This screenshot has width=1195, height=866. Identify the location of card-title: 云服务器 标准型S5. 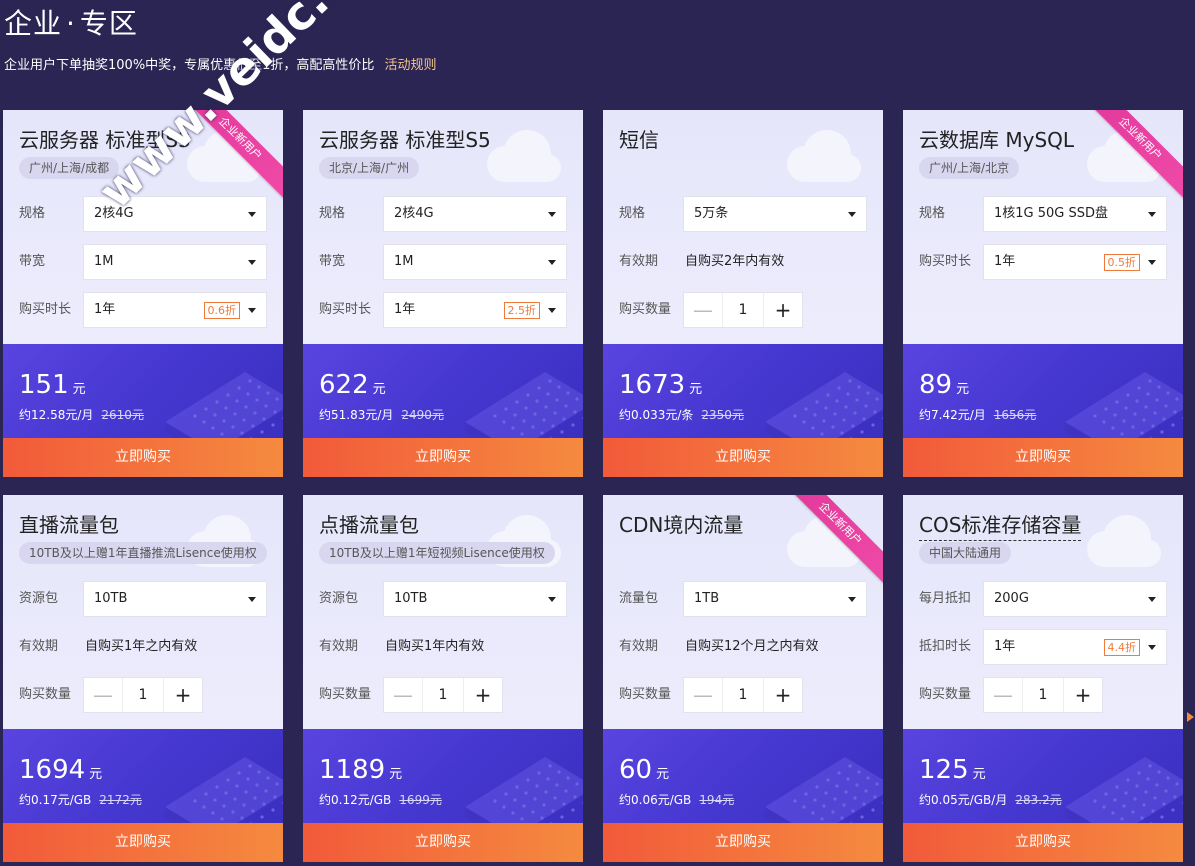
(405, 140).